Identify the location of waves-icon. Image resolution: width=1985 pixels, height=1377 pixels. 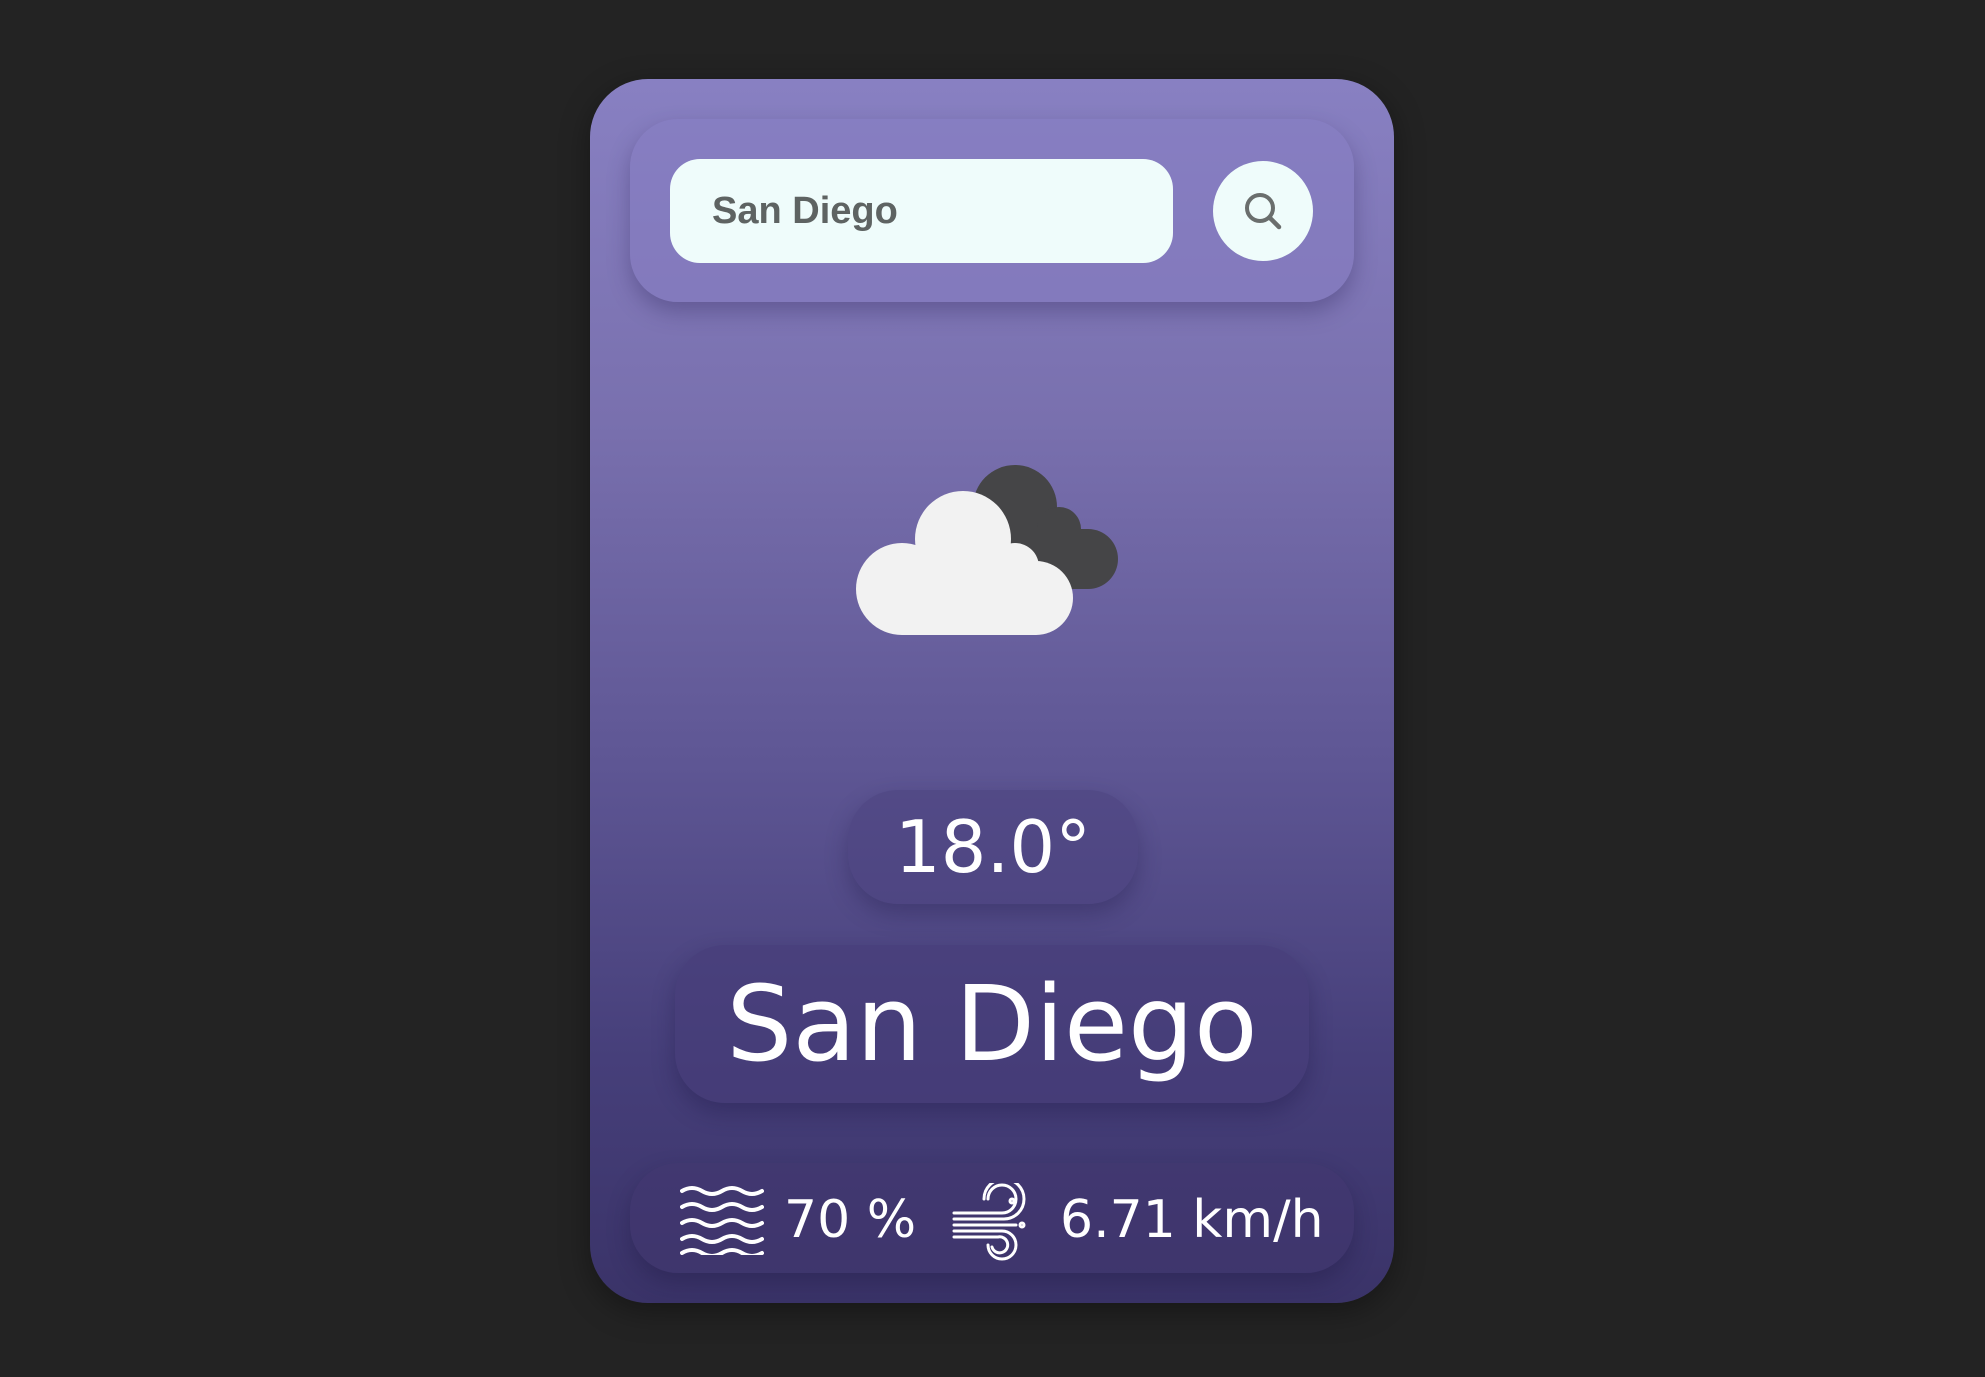
(722, 1220).